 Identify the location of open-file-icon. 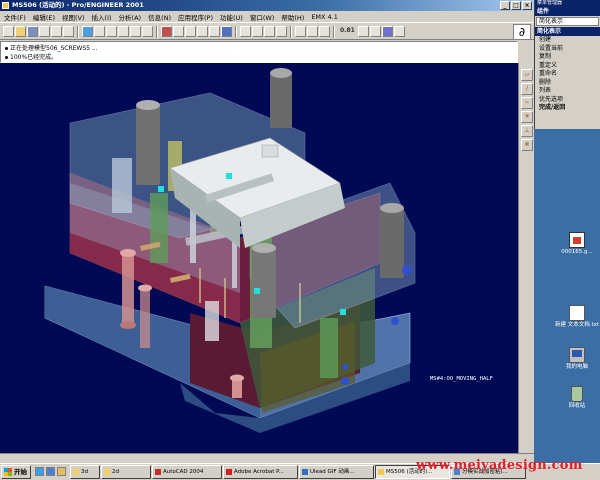
(20, 31).